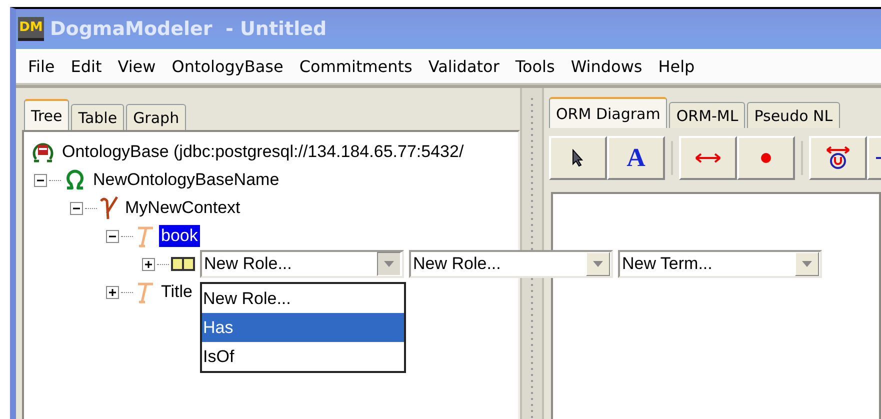  What do you see at coordinates (176, 292) in the screenshot?
I see `tree-item: Title` at bounding box center [176, 292].